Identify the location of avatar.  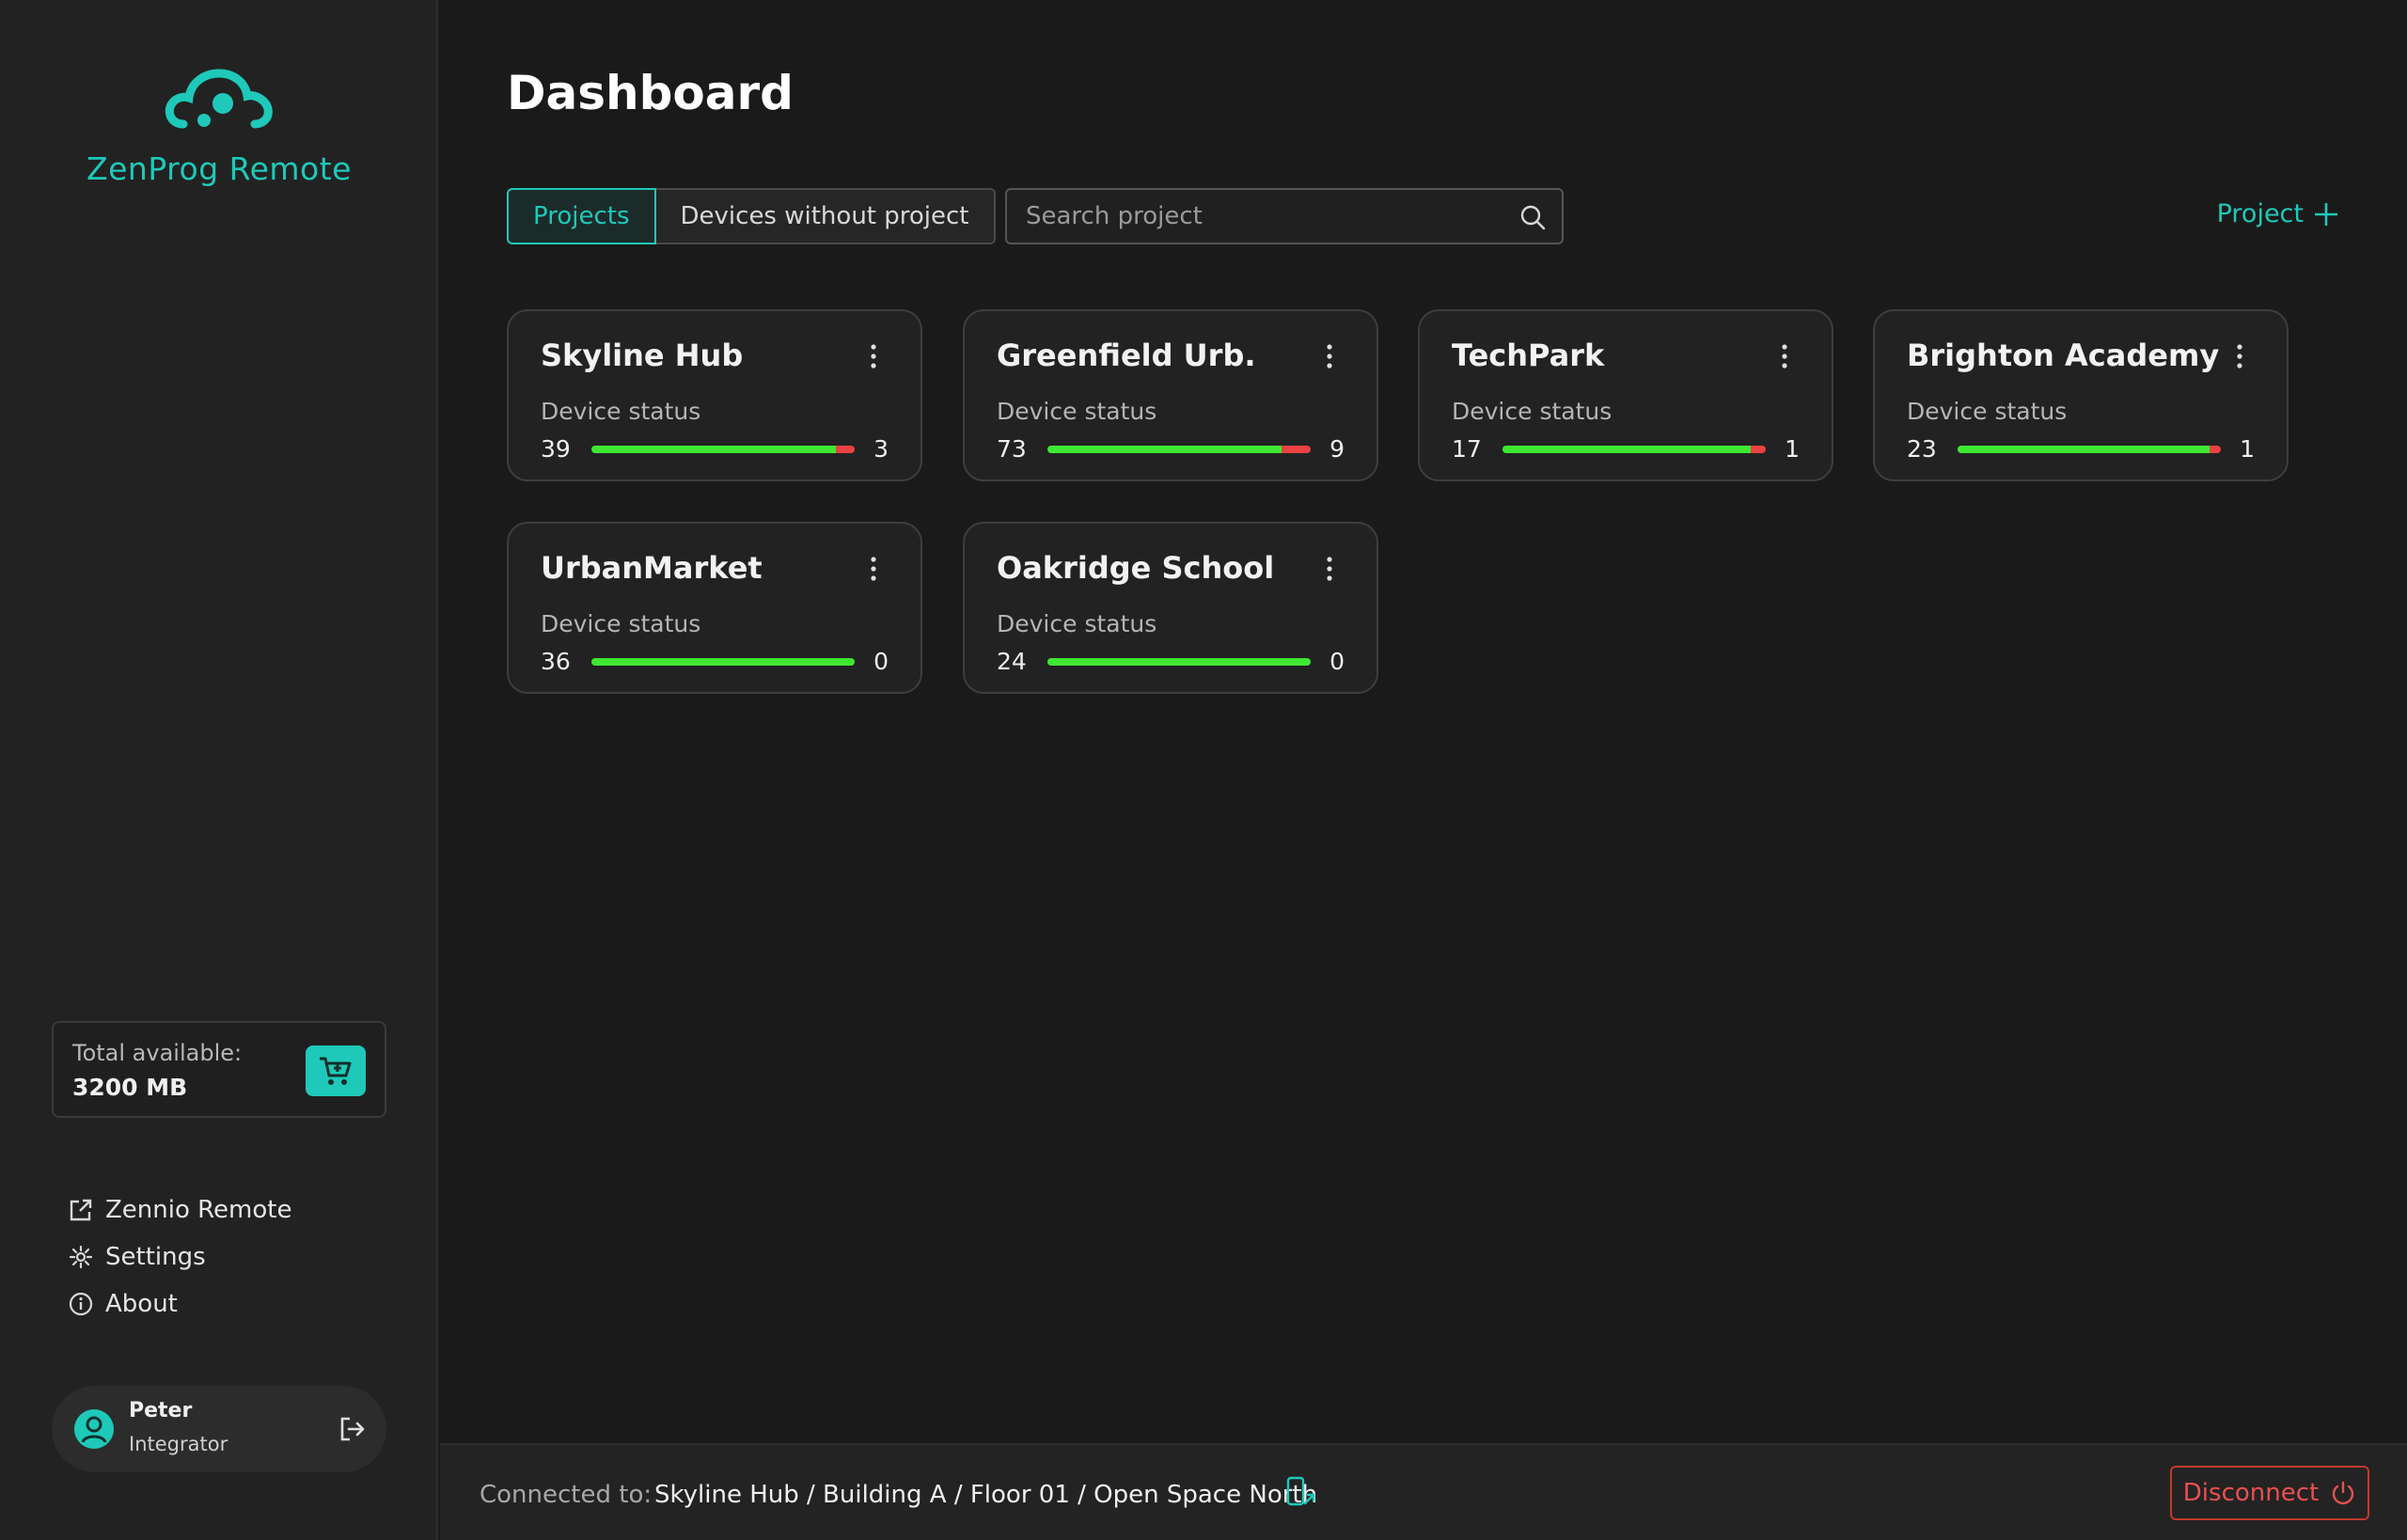
(94, 1429).